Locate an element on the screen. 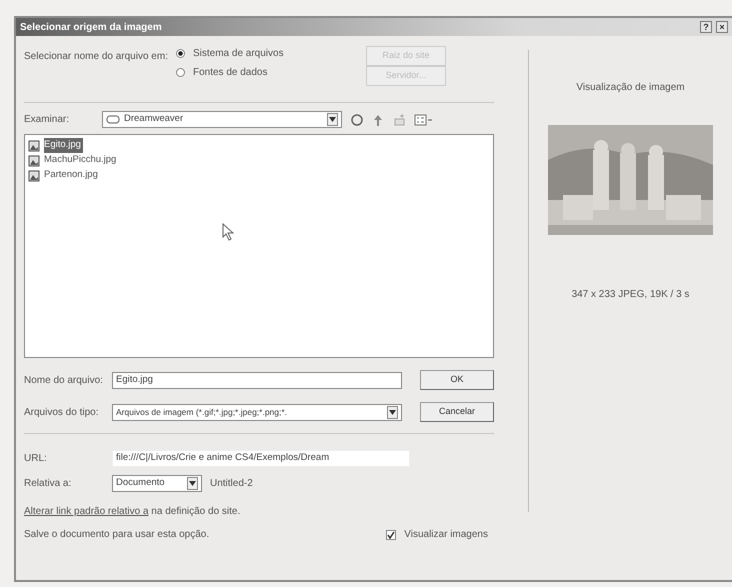 The image size is (732, 587). file-type-label: Arquivos do tipo: is located at coordinates (62, 413).